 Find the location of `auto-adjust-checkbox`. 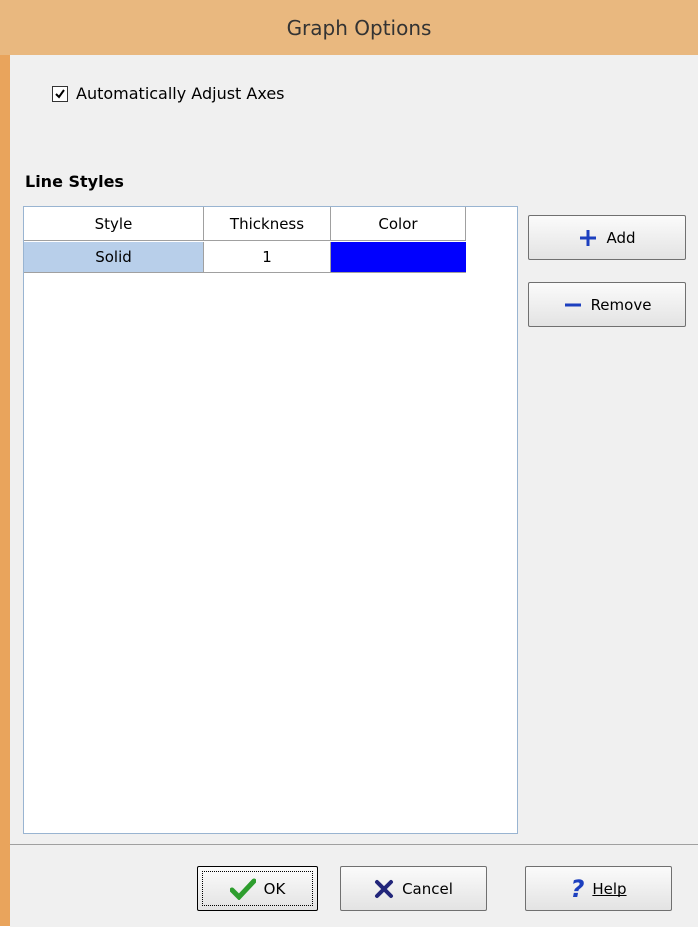

auto-adjust-checkbox is located at coordinates (60, 93).